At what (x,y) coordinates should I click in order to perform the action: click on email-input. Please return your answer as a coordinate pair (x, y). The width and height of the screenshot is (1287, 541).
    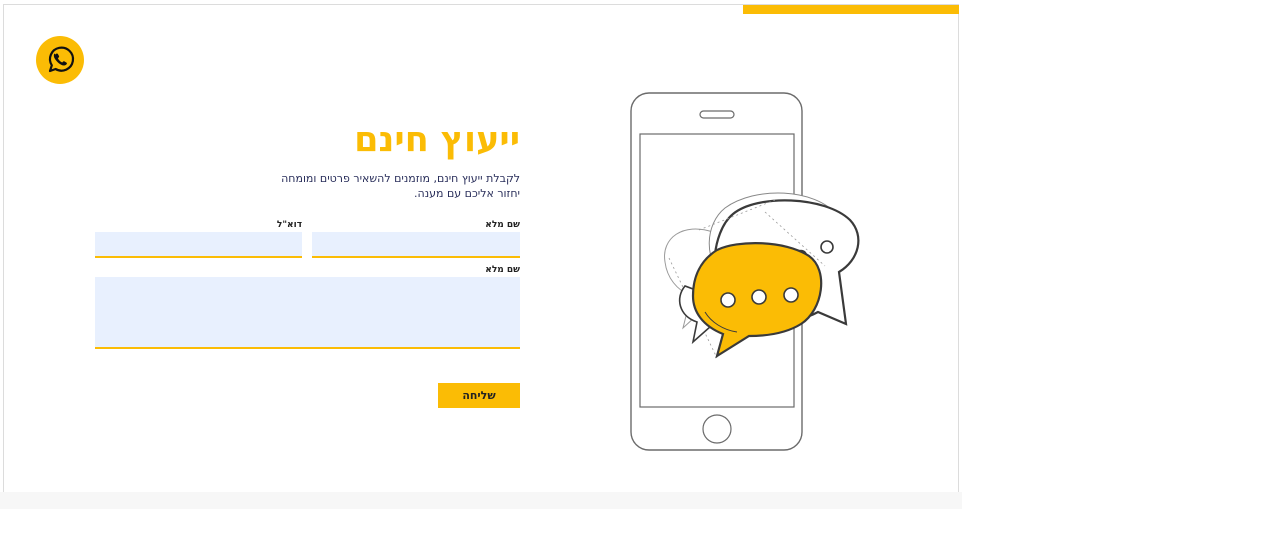
    Looking at the image, I should click on (198, 245).